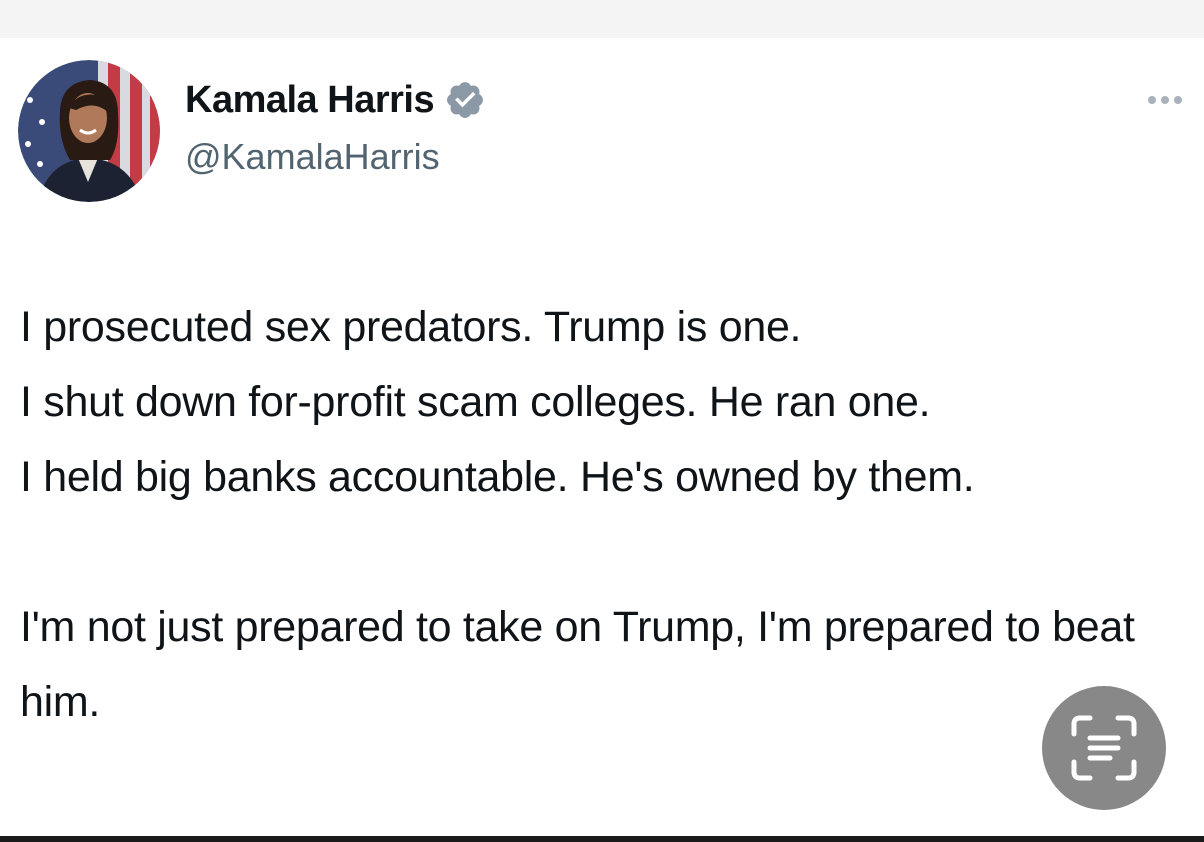 This screenshot has width=1204, height=842. Describe the element at coordinates (602, 839) in the screenshot. I see `bottom-border` at that location.